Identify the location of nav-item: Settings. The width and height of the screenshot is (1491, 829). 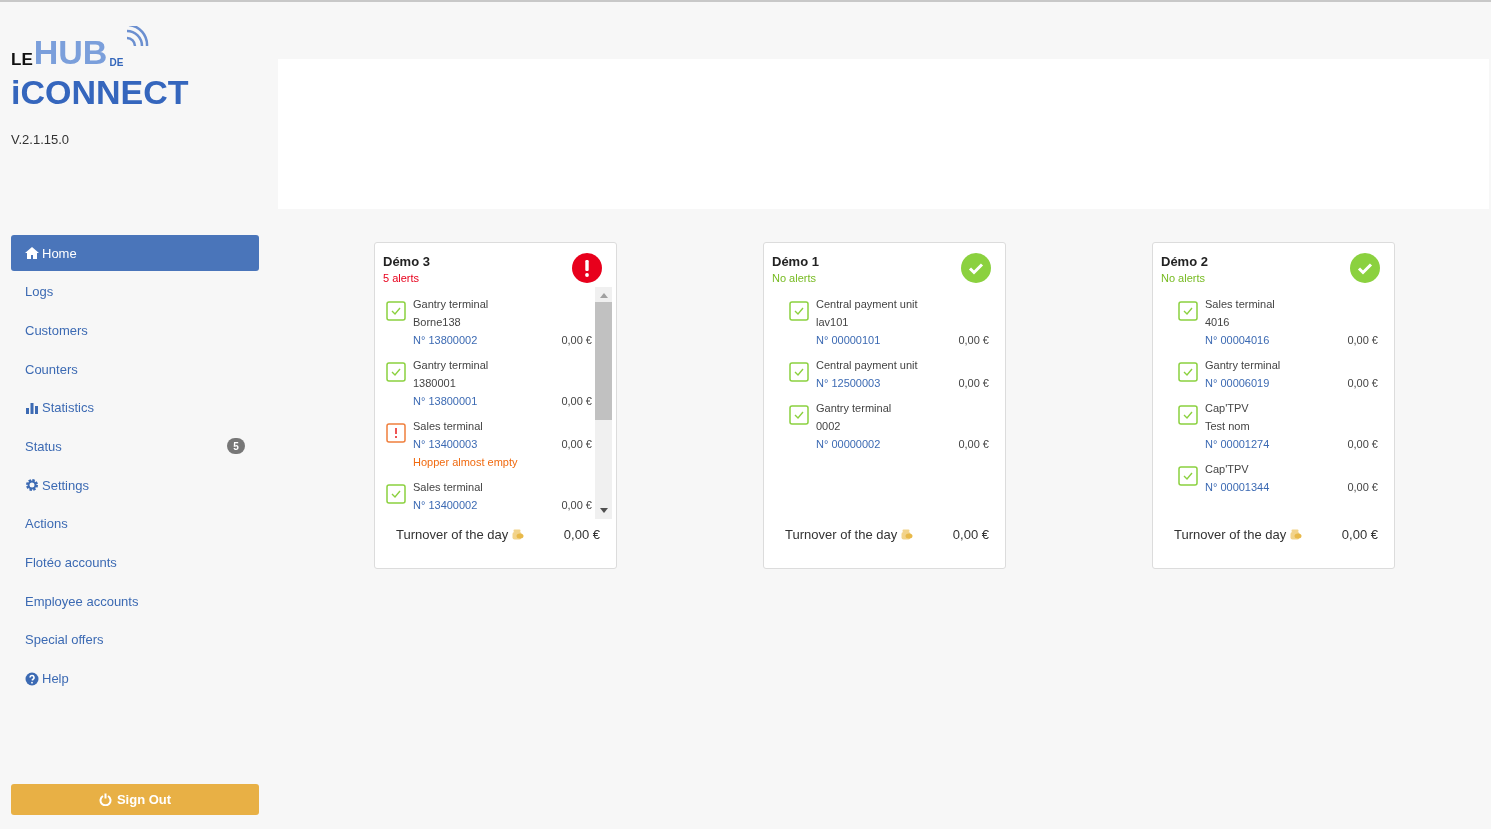
(135, 485).